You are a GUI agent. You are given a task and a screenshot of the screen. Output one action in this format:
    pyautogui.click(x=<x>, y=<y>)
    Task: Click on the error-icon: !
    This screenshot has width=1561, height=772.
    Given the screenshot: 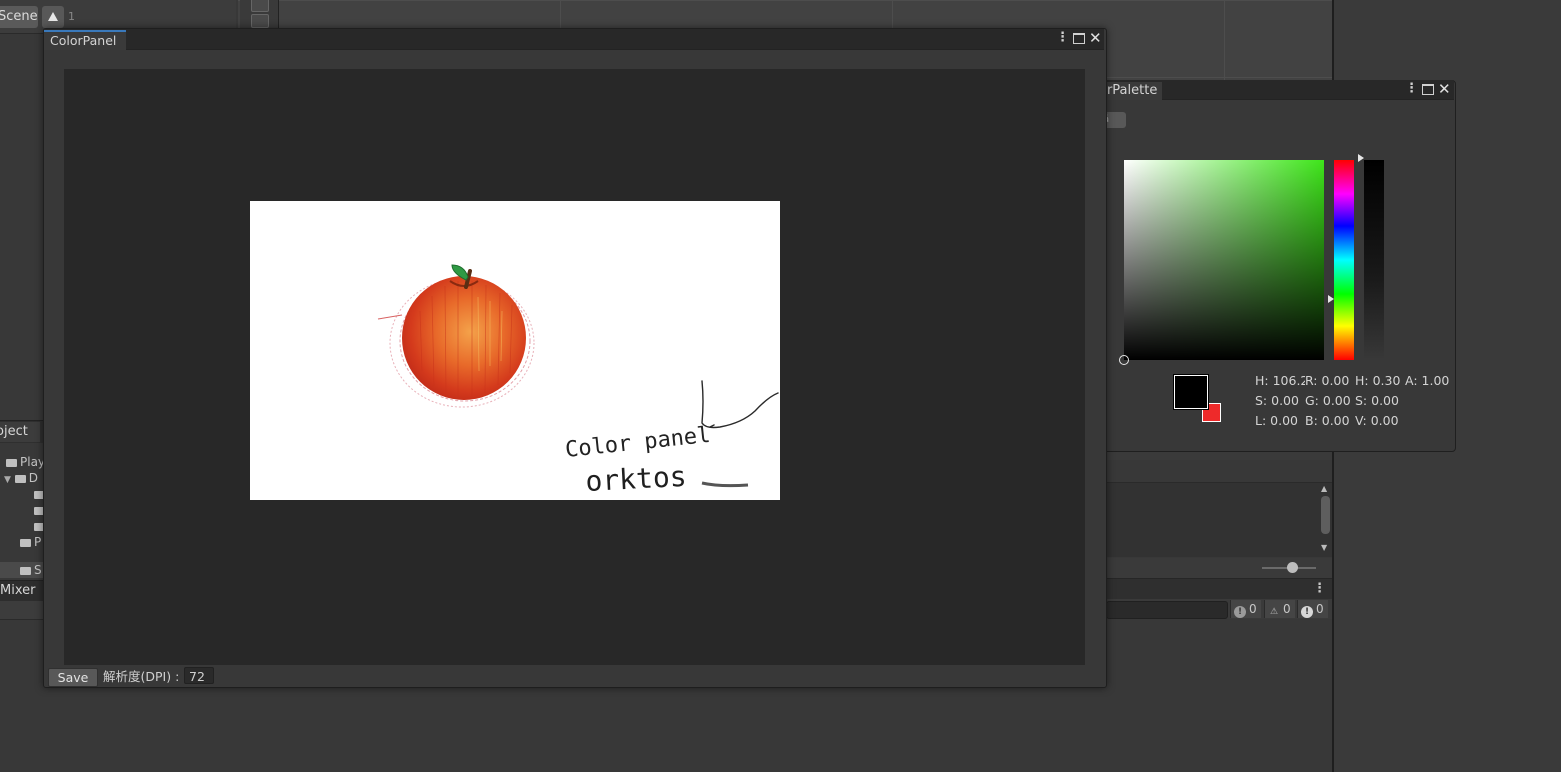 What is the action you would take?
    pyautogui.click(x=1307, y=612)
    